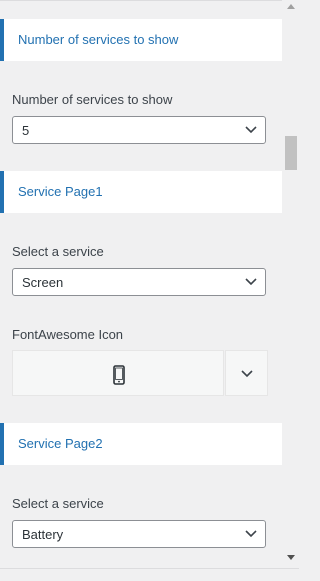  Describe the element at coordinates (291, 284) in the screenshot. I see `vertical-scrollbar` at that location.